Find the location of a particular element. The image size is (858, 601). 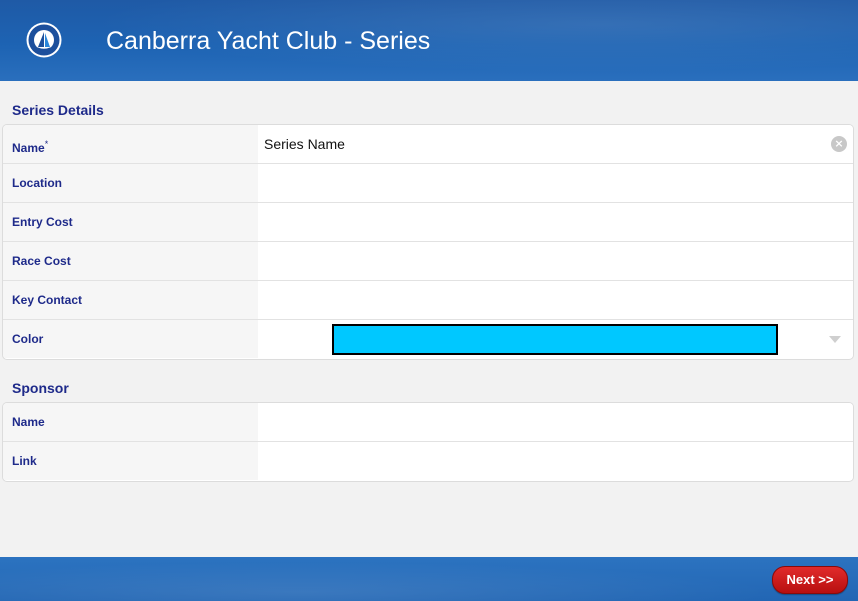

race-cost-label-cell: Race Cost is located at coordinates (130, 261).